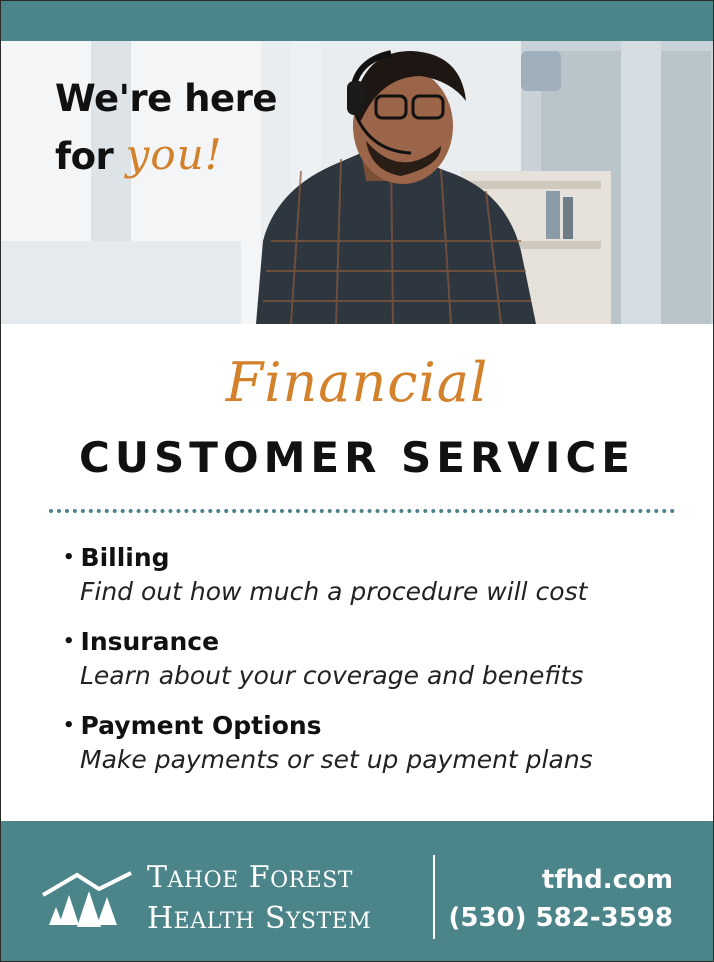 This screenshot has width=714, height=962. What do you see at coordinates (560, 918) in the screenshot?
I see `phone-number: (530) 582-3598` at bounding box center [560, 918].